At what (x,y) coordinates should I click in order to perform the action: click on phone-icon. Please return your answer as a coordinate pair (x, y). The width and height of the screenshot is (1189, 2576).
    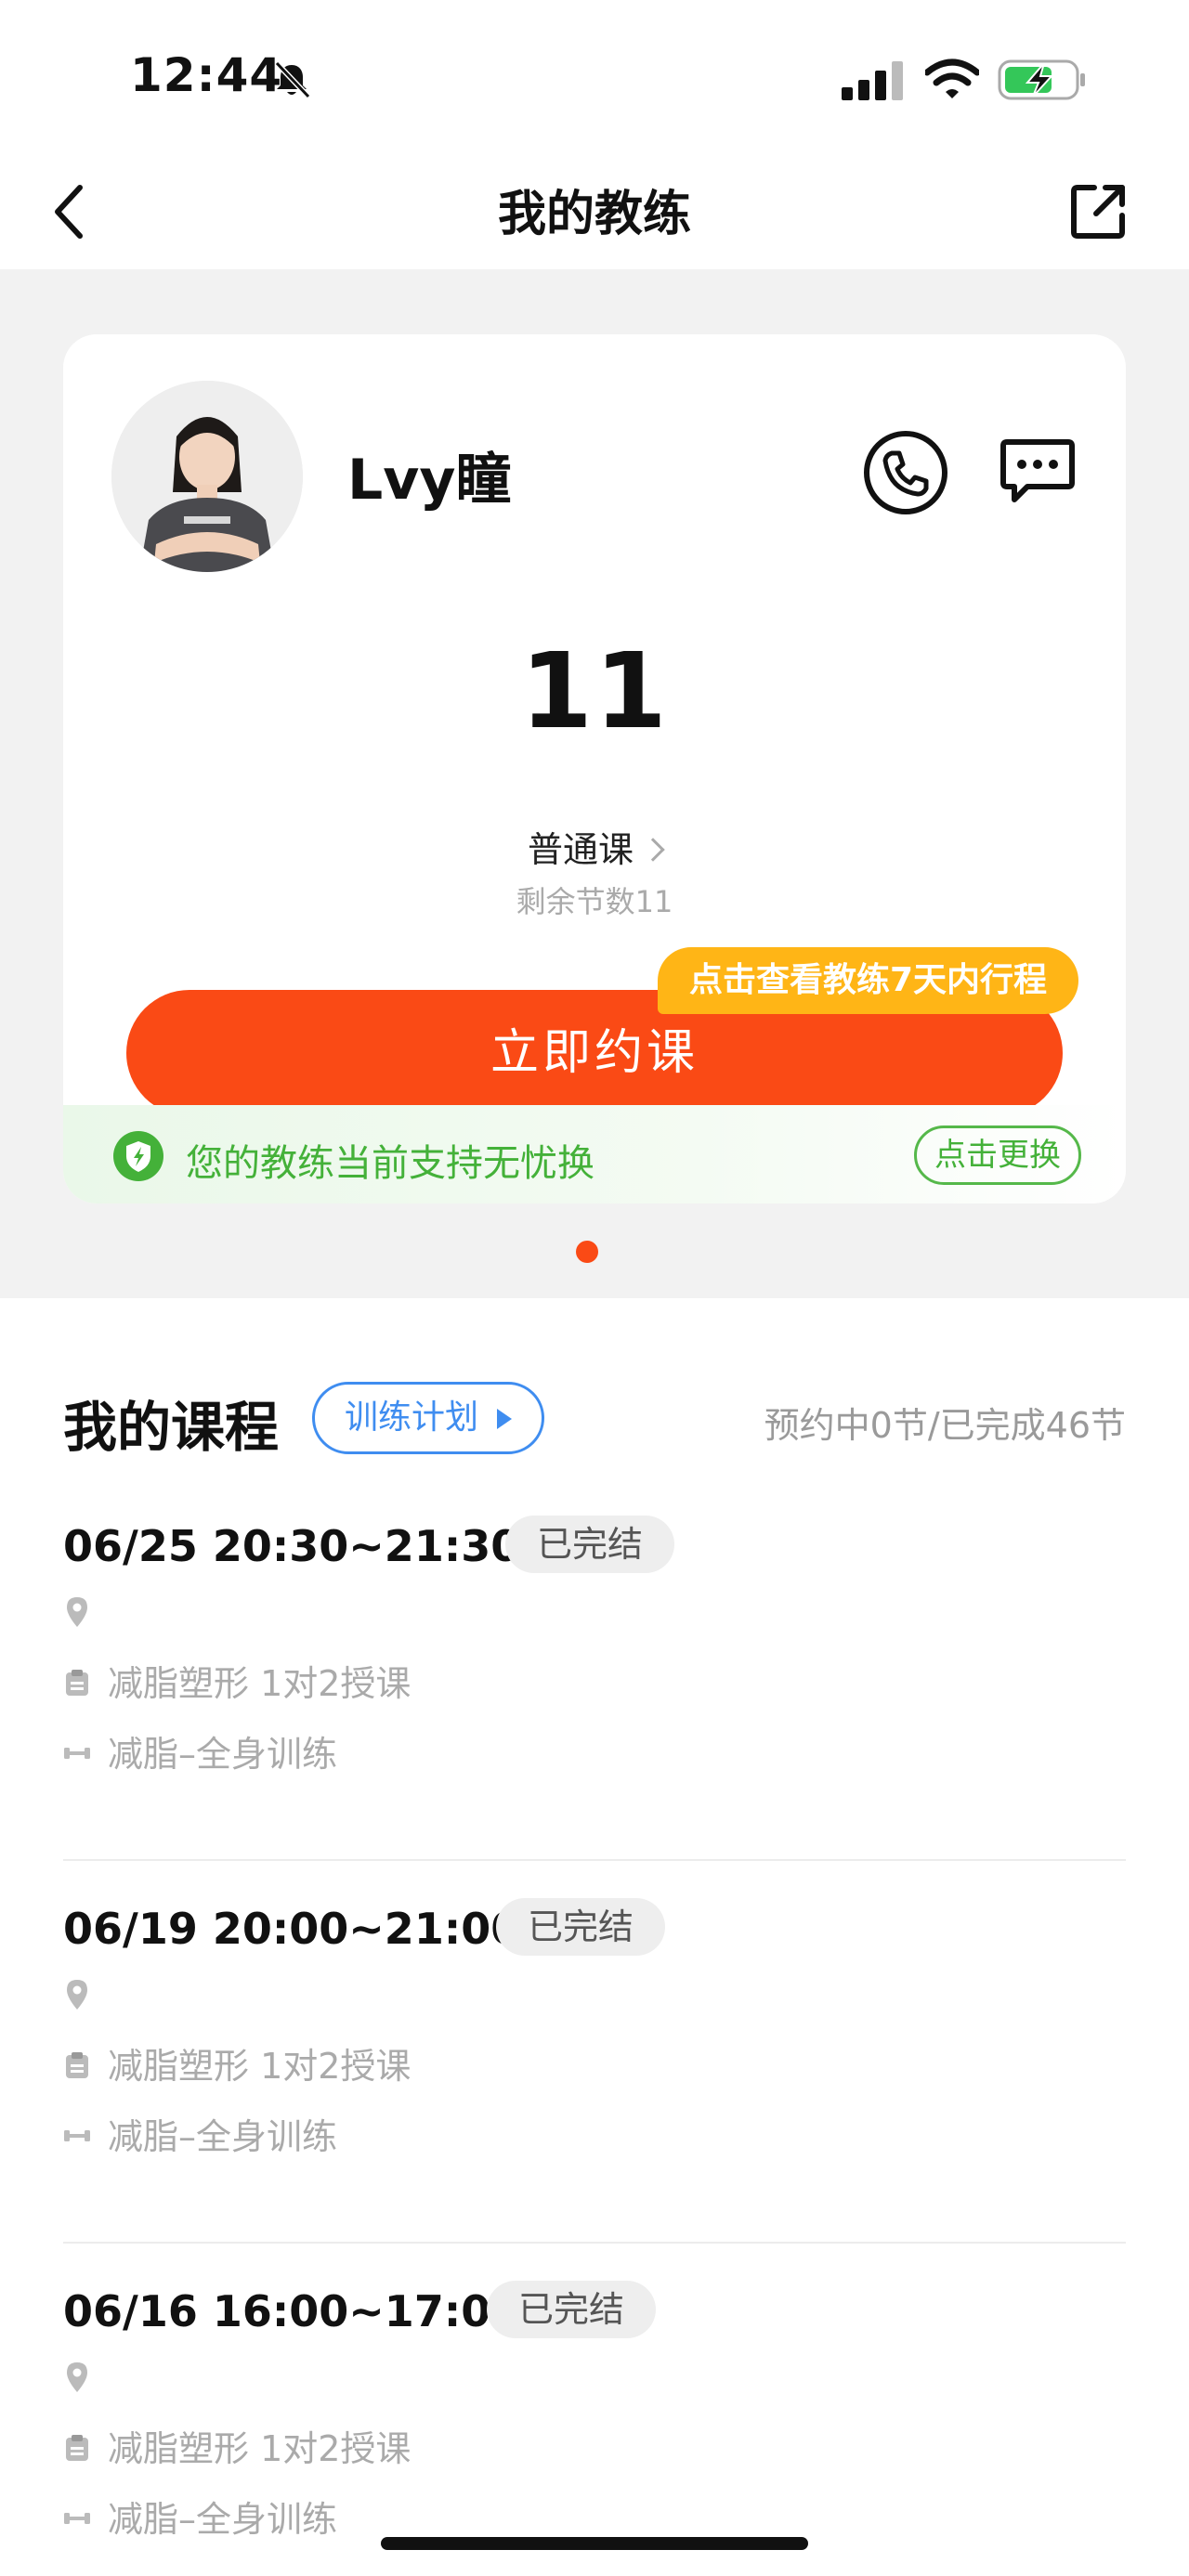
    Looking at the image, I should click on (905, 473).